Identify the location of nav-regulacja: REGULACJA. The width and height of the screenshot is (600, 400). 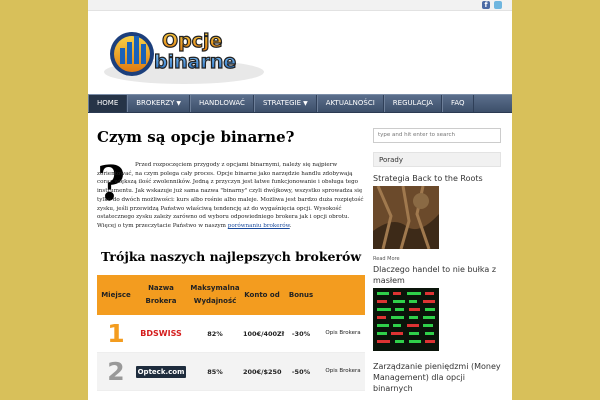
(412, 103).